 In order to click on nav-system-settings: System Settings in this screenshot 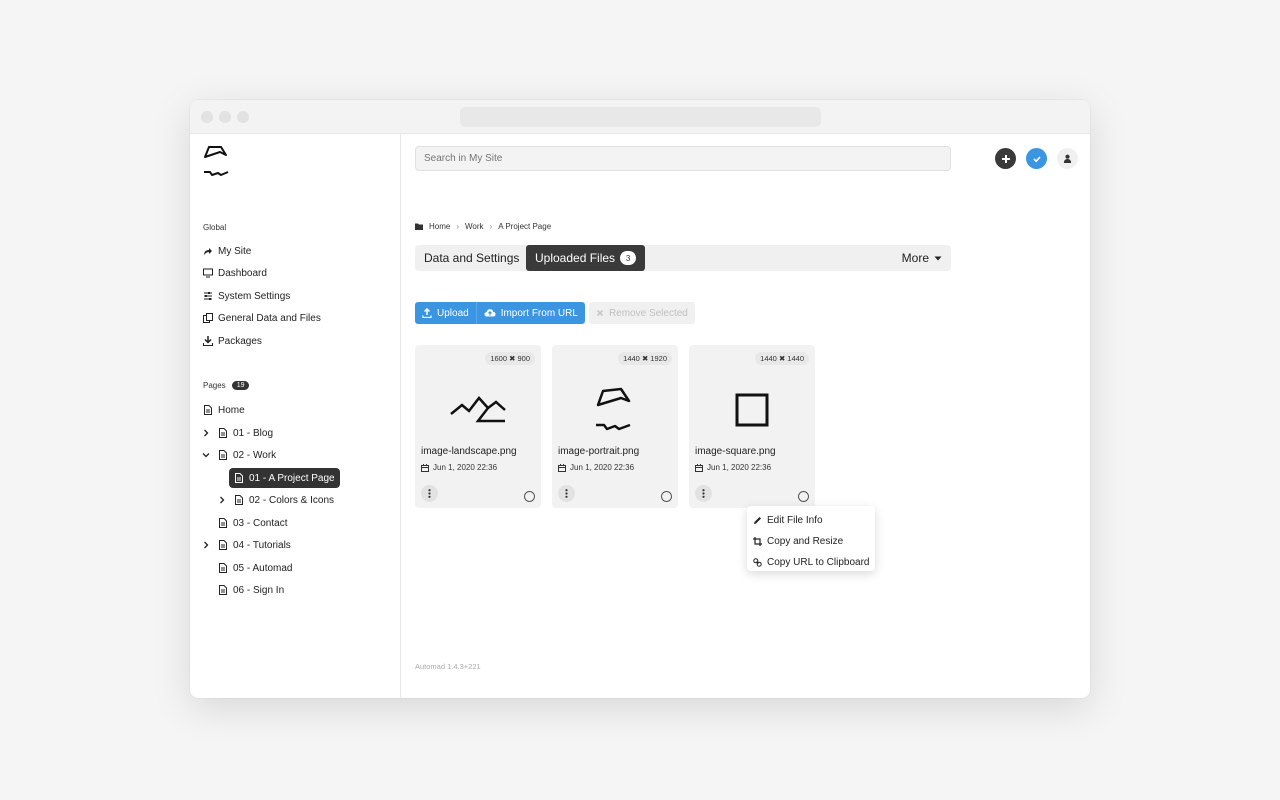, I will do `click(246, 296)`.